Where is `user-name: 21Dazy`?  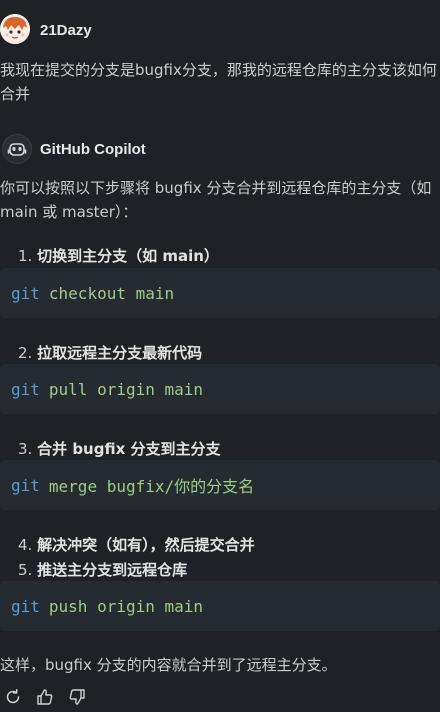
user-name: 21Dazy is located at coordinates (66, 30).